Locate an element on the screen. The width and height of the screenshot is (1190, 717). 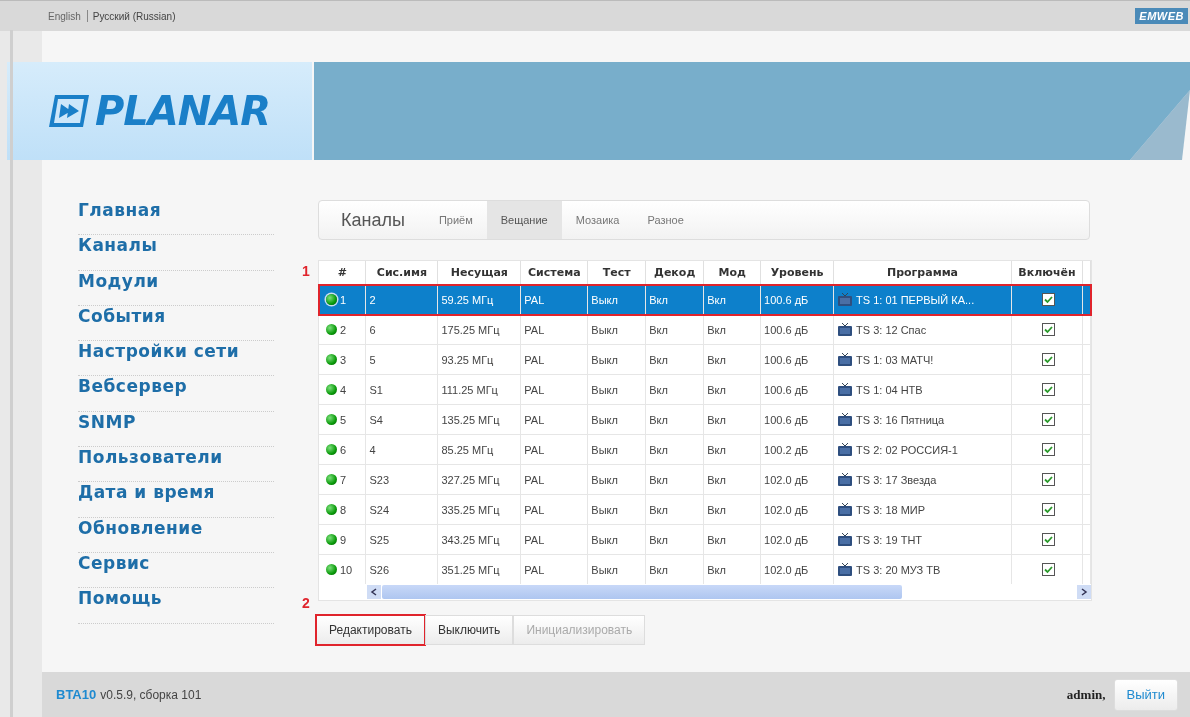
column-header: Несущая is located at coordinates (479, 273).